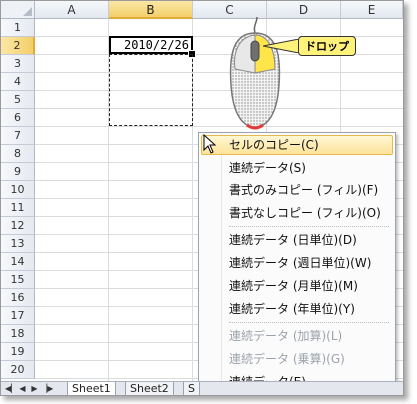  What do you see at coordinates (18, 136) in the screenshot?
I see `row-header-7: 7` at bounding box center [18, 136].